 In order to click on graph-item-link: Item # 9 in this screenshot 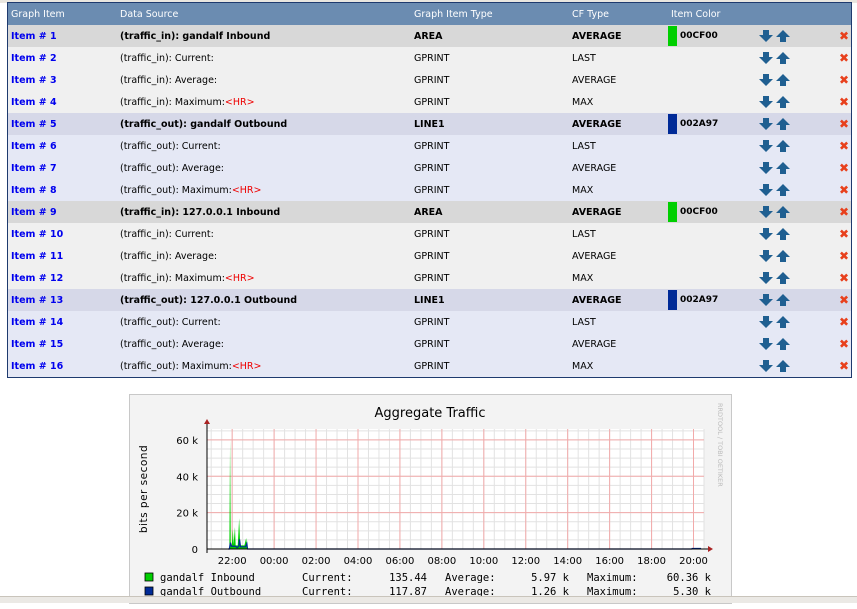, I will do `click(34, 212)`.